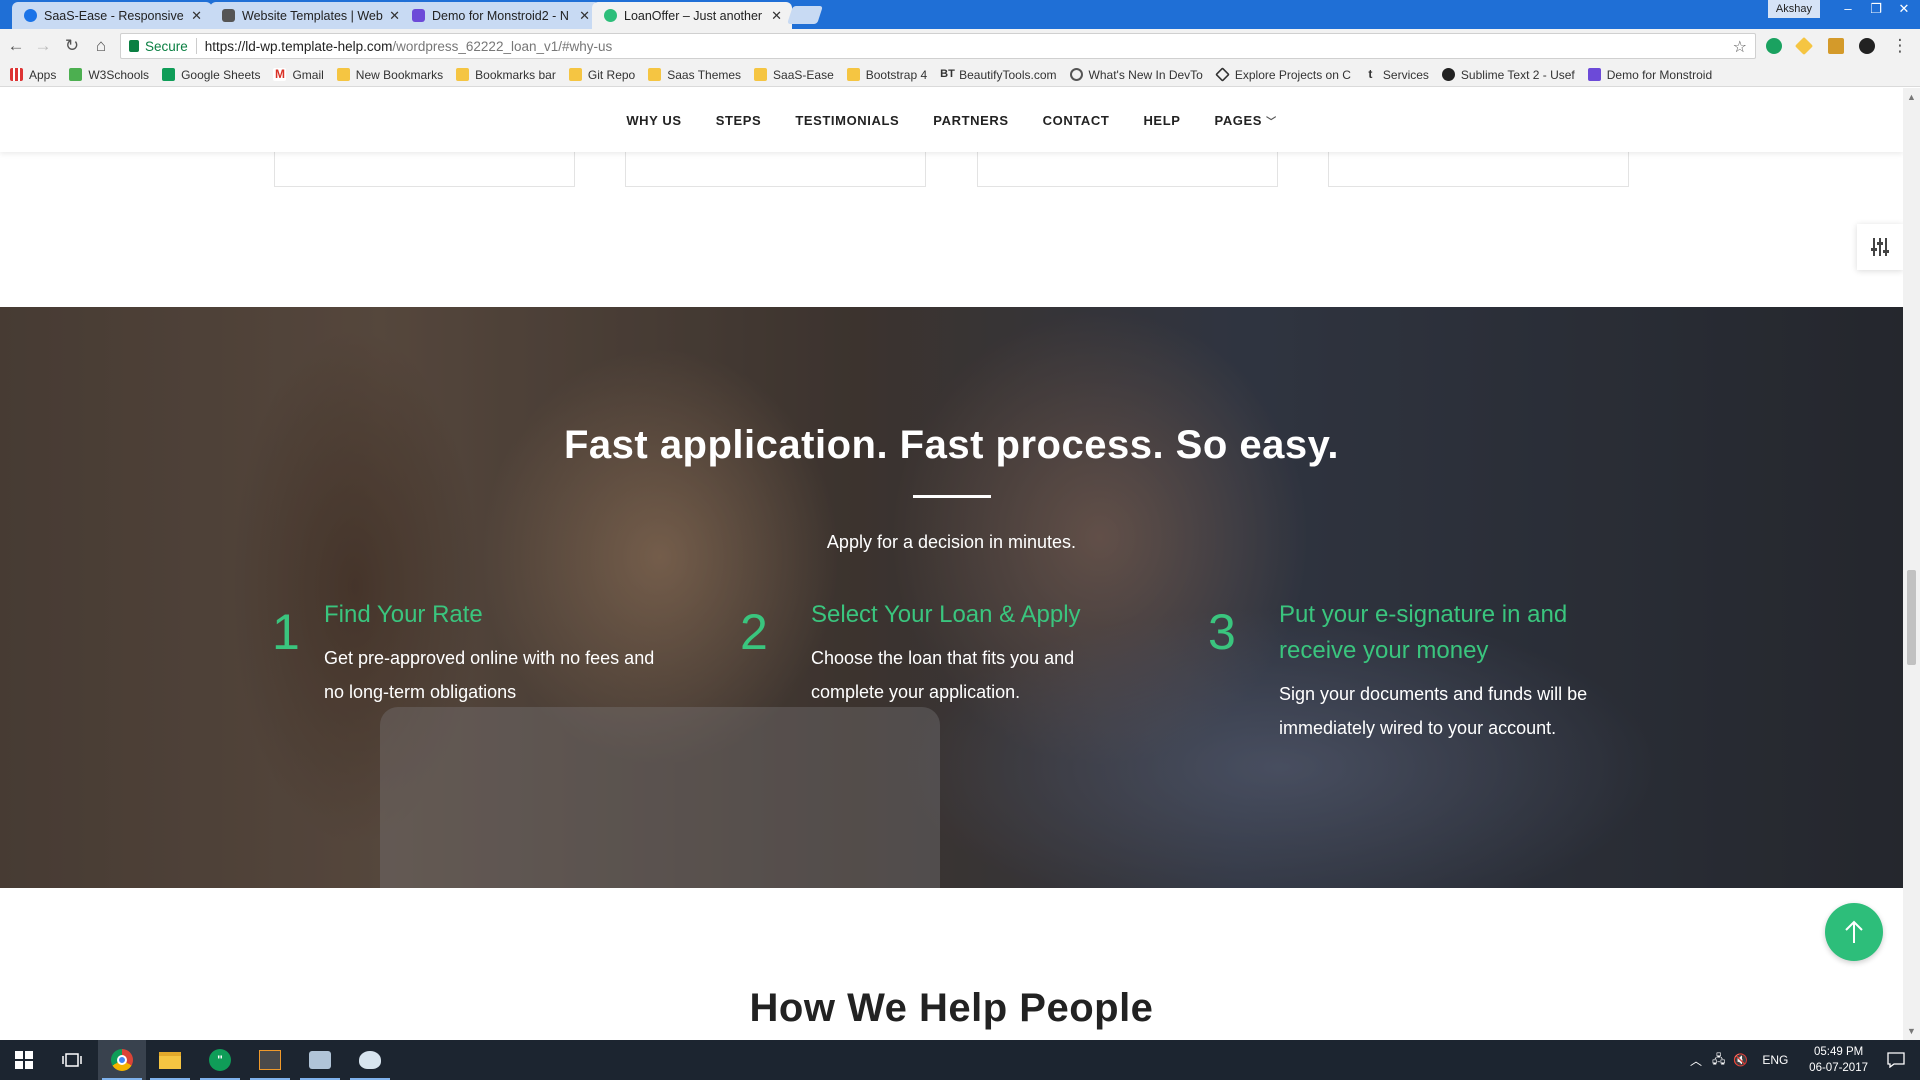 This screenshot has width=1920, height=1080. I want to click on restore-icon: ❐, so click(1876, 10).